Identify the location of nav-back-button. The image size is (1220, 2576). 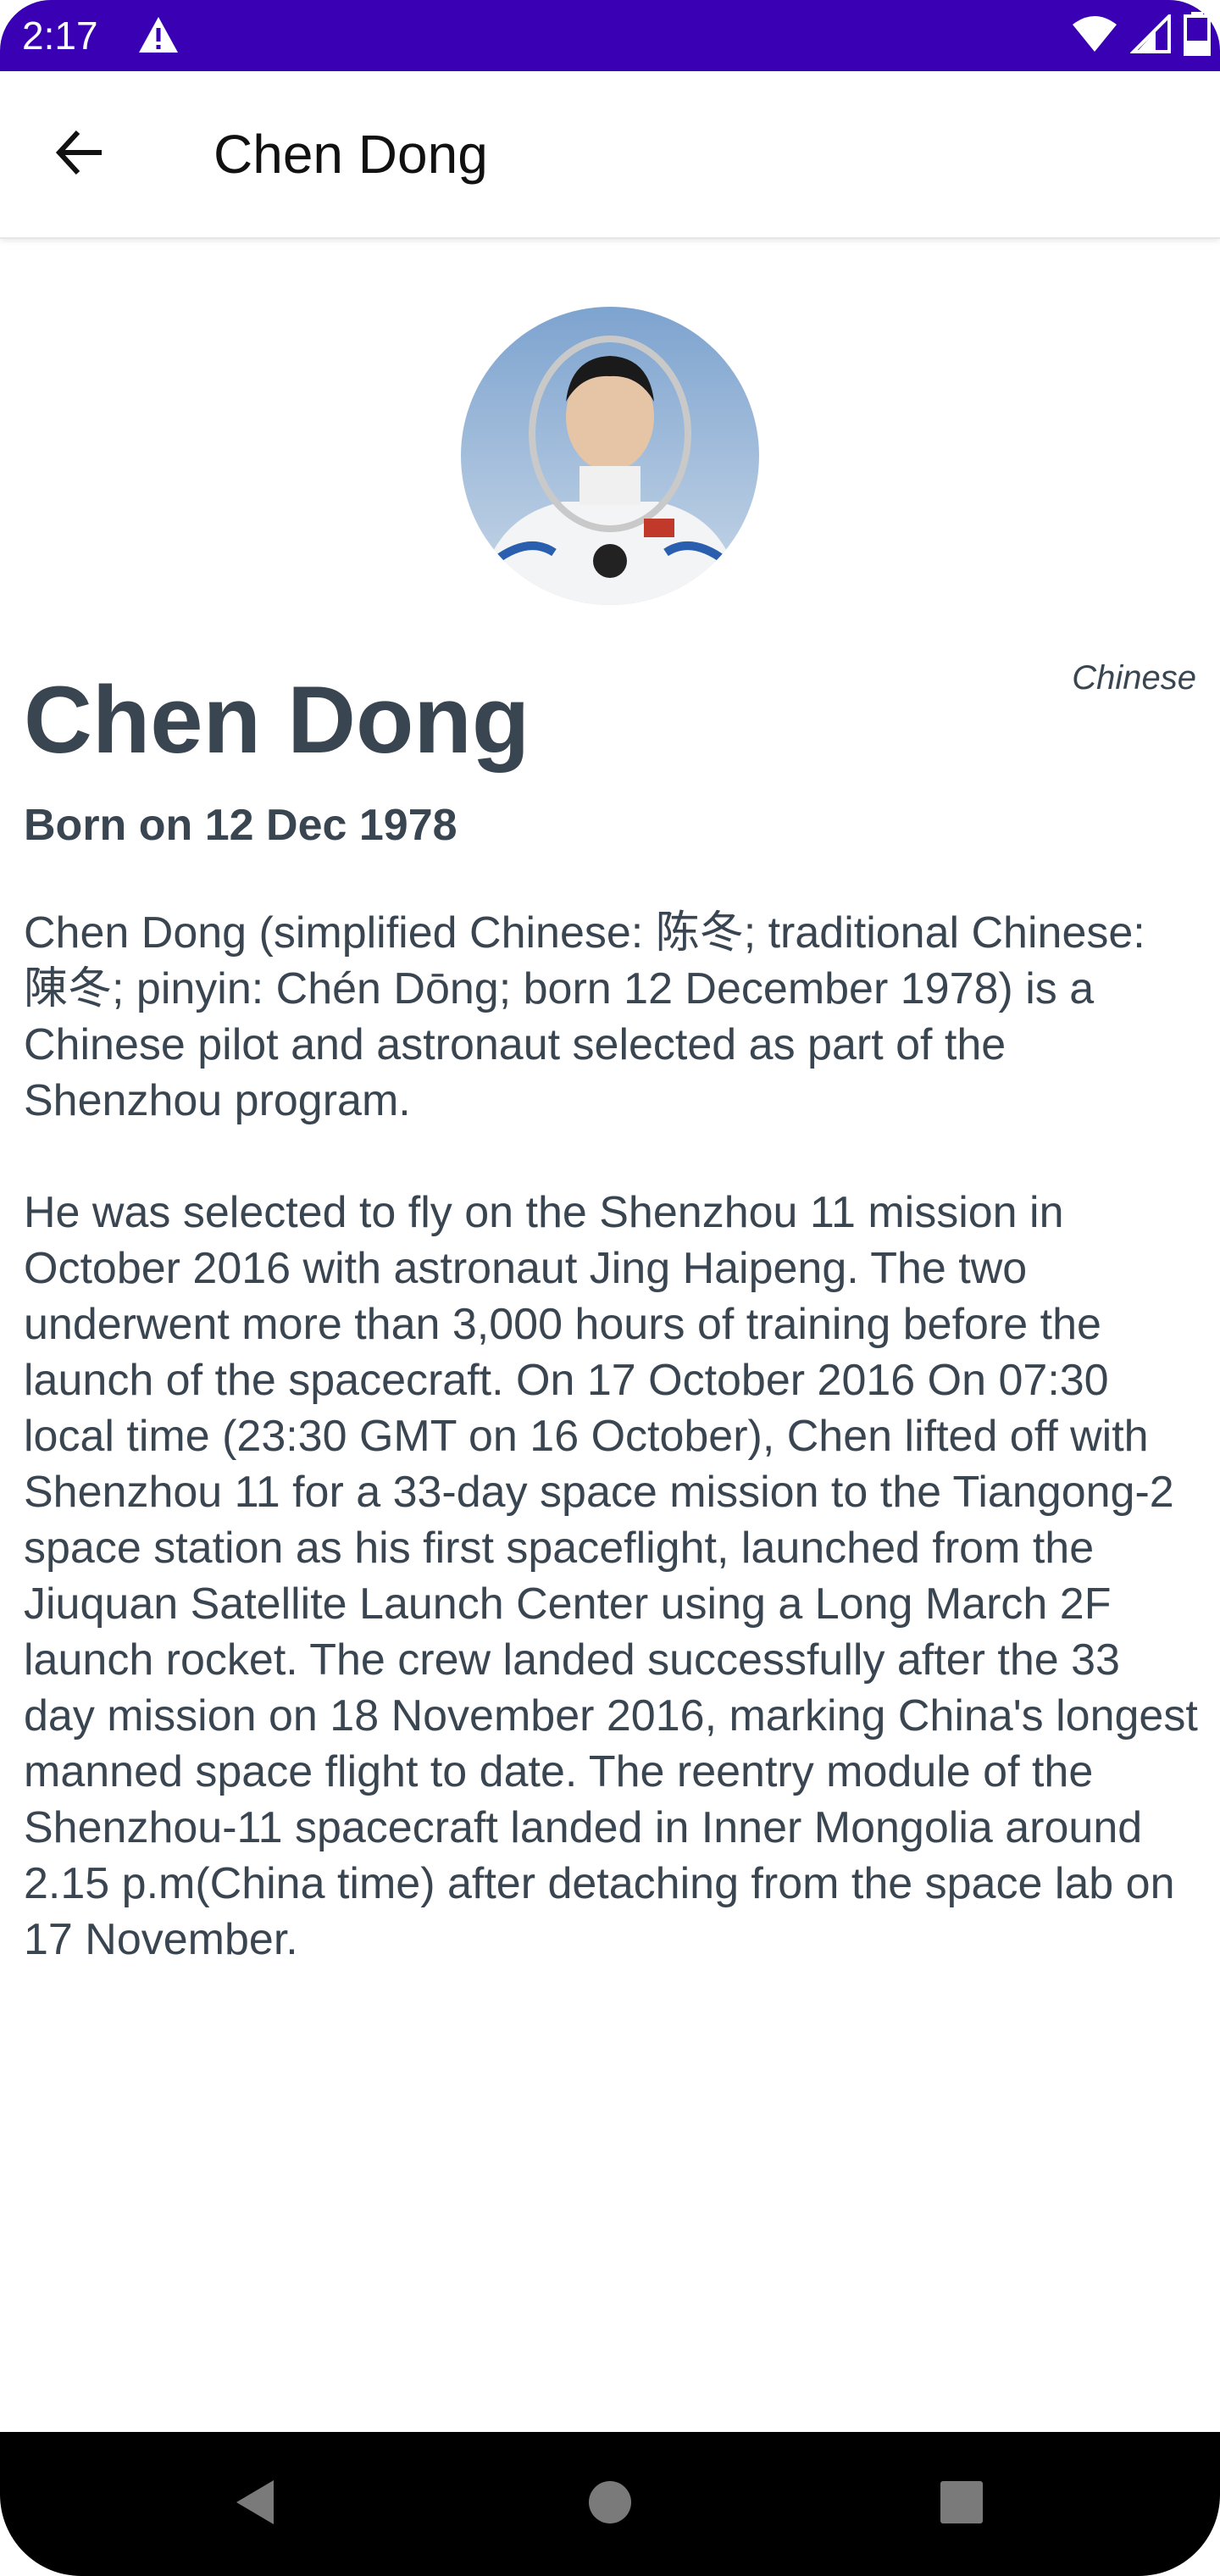
(255, 2504).